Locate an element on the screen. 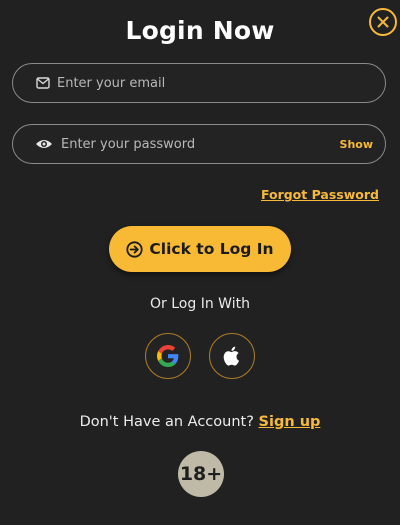  google-icon is located at coordinates (168, 356).